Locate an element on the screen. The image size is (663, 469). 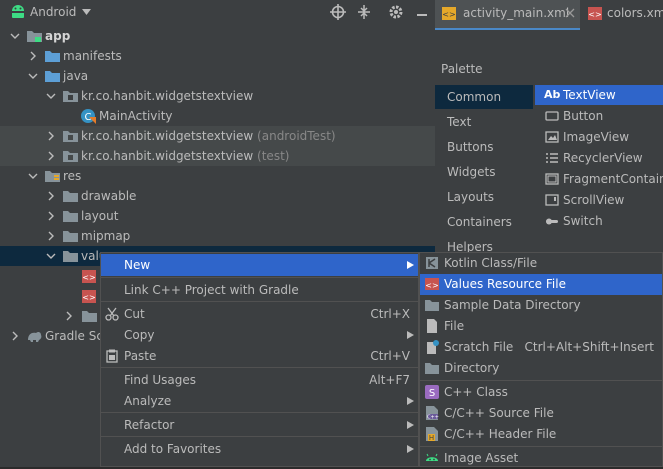
menu-item-copy: Copy is located at coordinates (259, 335).